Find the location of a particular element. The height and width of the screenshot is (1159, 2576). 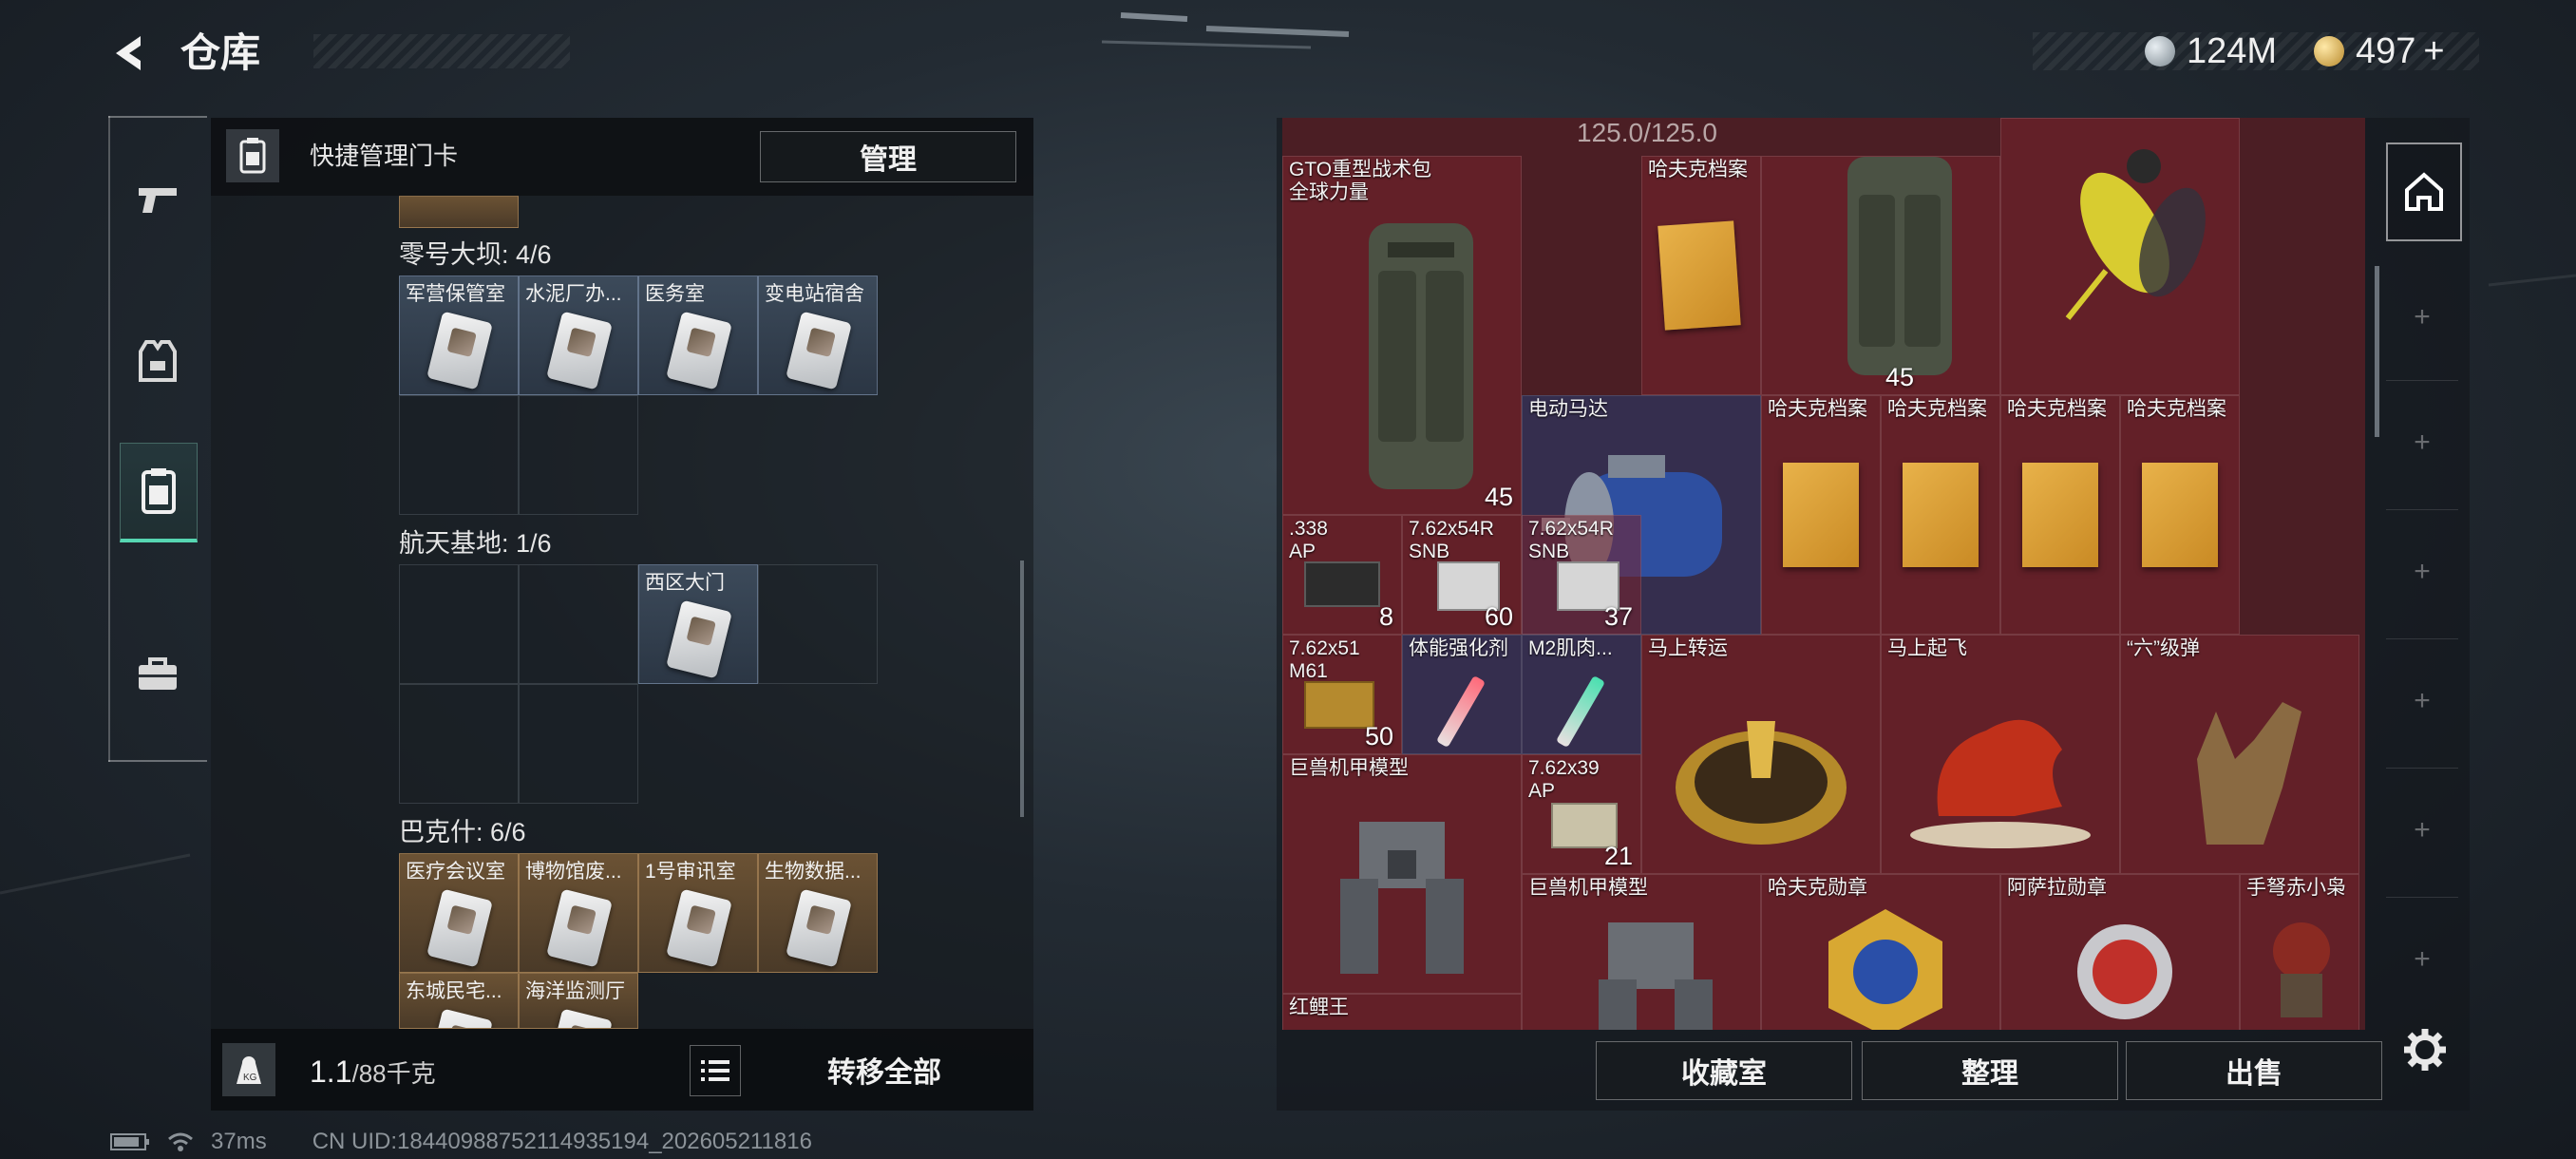

item-name: 阿萨拉勋章 is located at coordinates (2057, 888).